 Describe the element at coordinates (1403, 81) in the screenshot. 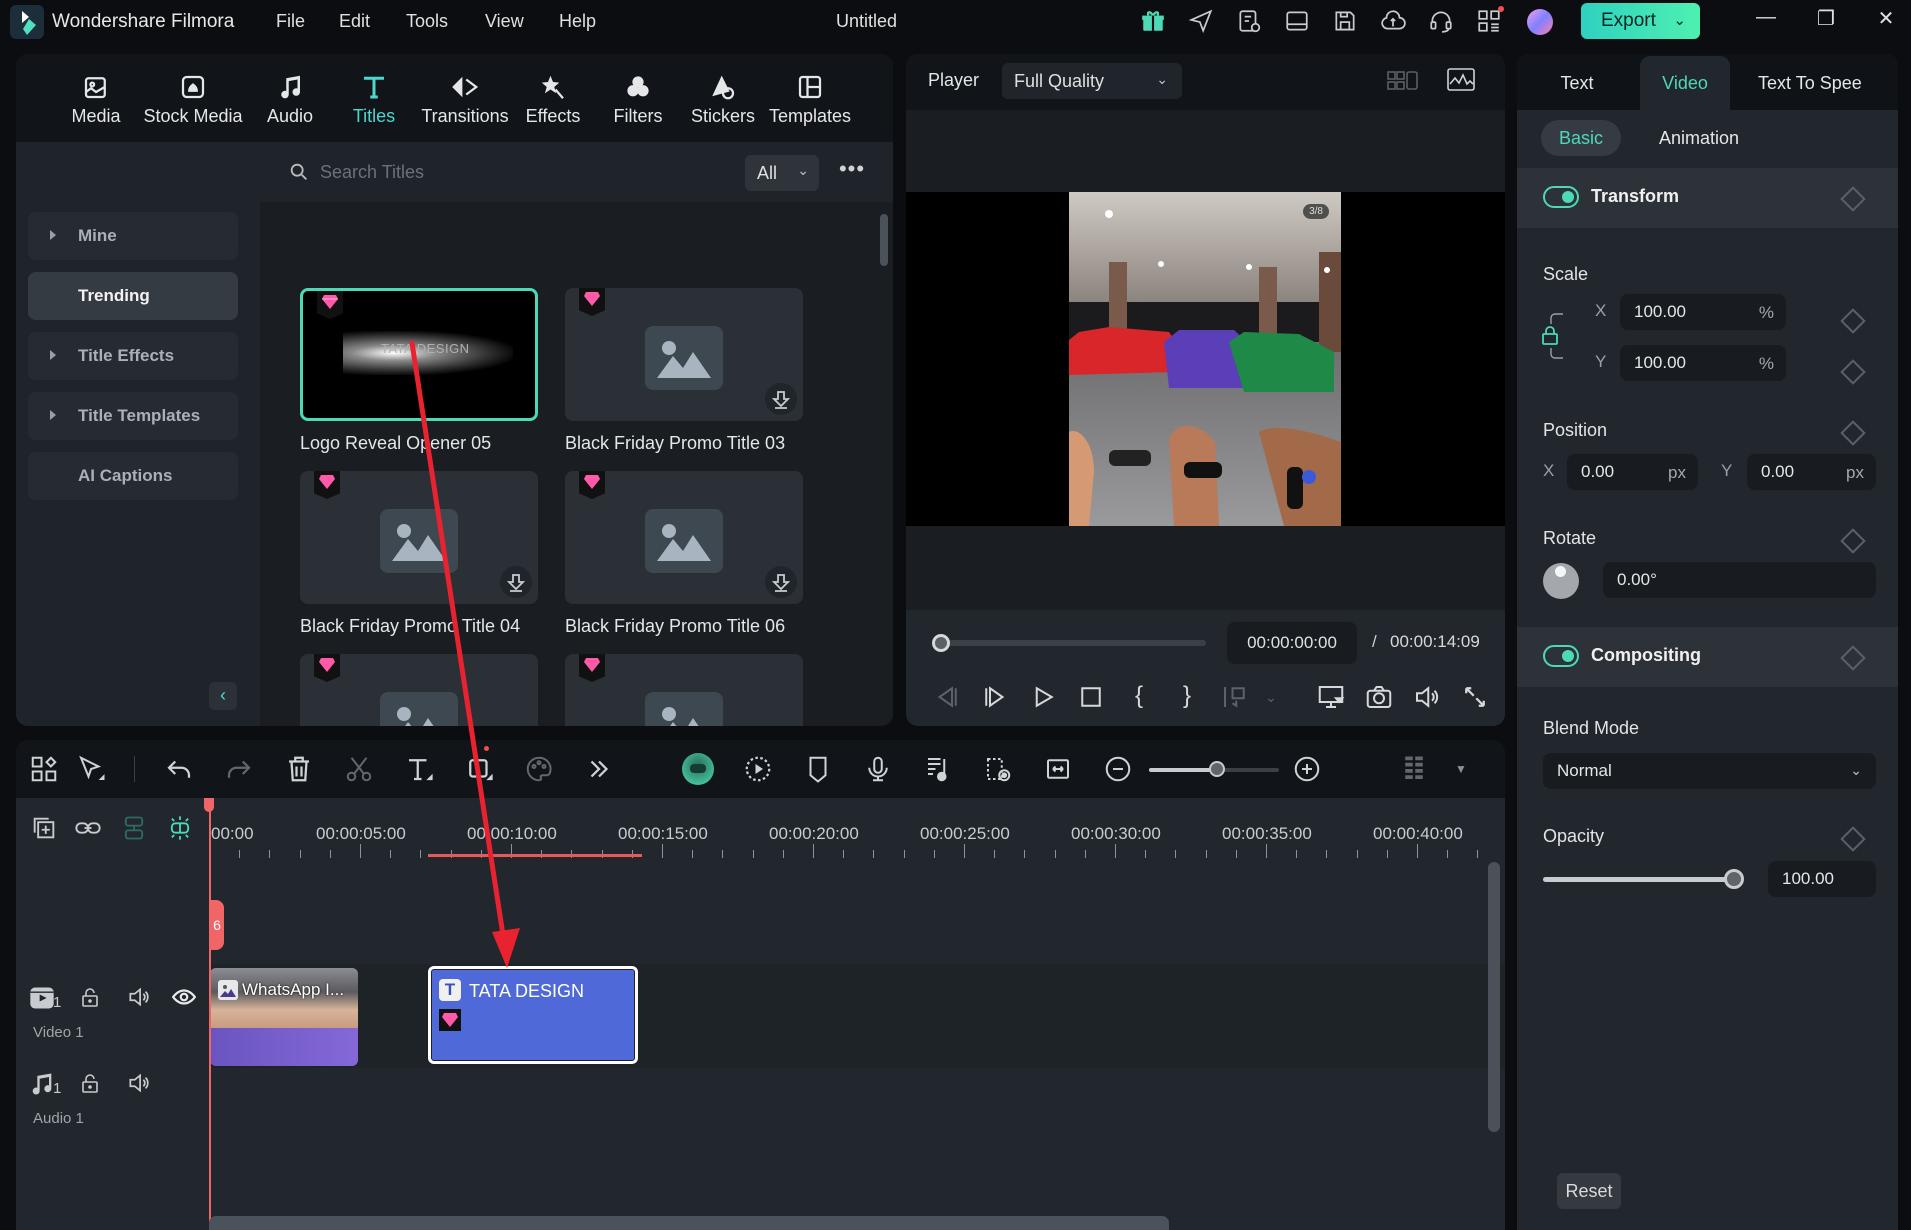

I see `grid-view-icon` at that location.